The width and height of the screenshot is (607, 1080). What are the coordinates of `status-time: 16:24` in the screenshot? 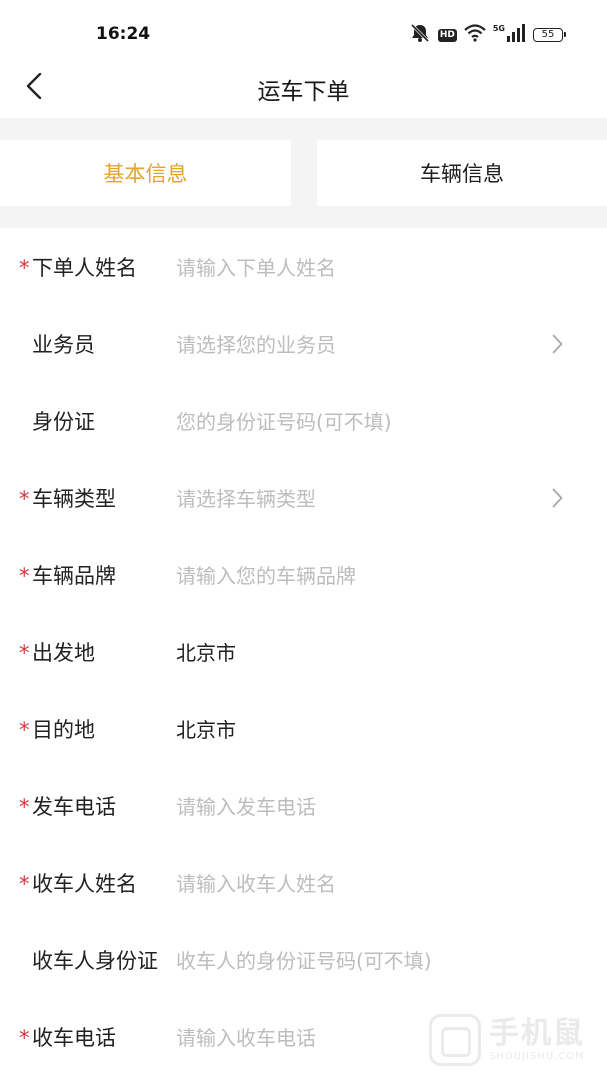 It's located at (123, 34).